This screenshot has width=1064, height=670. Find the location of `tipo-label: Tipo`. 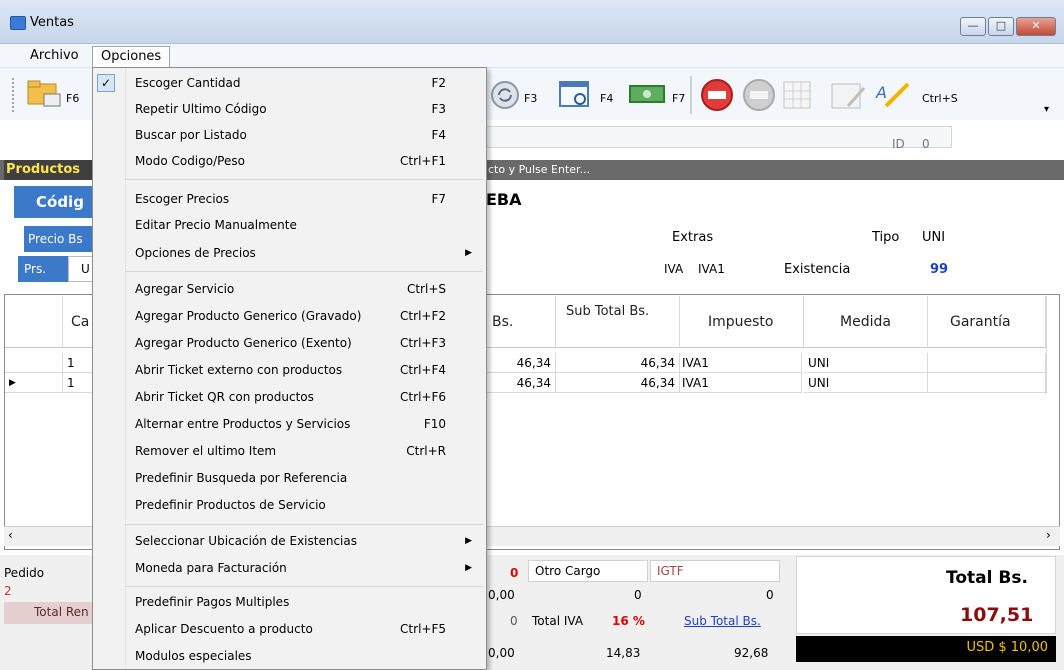

tipo-label: Tipo is located at coordinates (886, 237).